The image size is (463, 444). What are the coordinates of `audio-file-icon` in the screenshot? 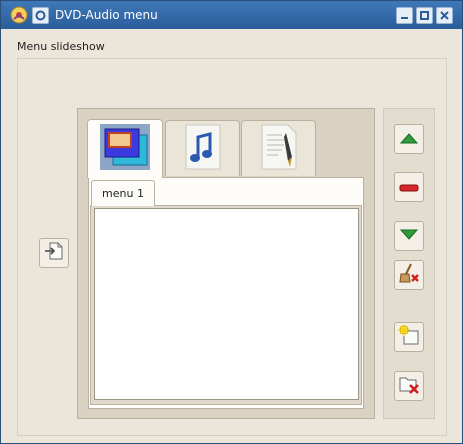 It's located at (203, 149).